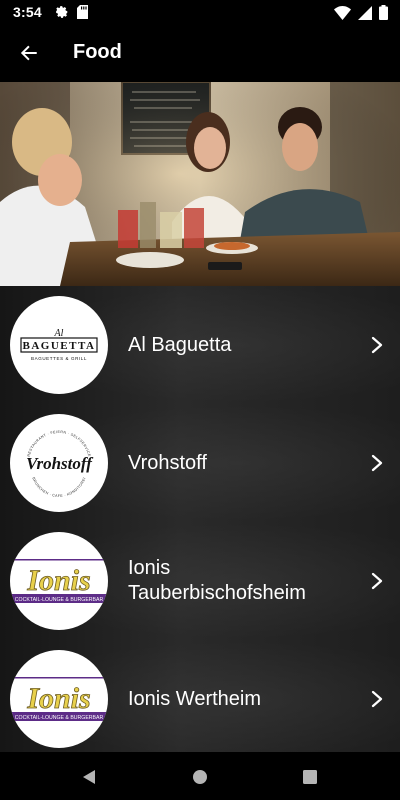  Describe the element at coordinates (365, 15) in the screenshot. I see `cell-signal-icon` at that location.